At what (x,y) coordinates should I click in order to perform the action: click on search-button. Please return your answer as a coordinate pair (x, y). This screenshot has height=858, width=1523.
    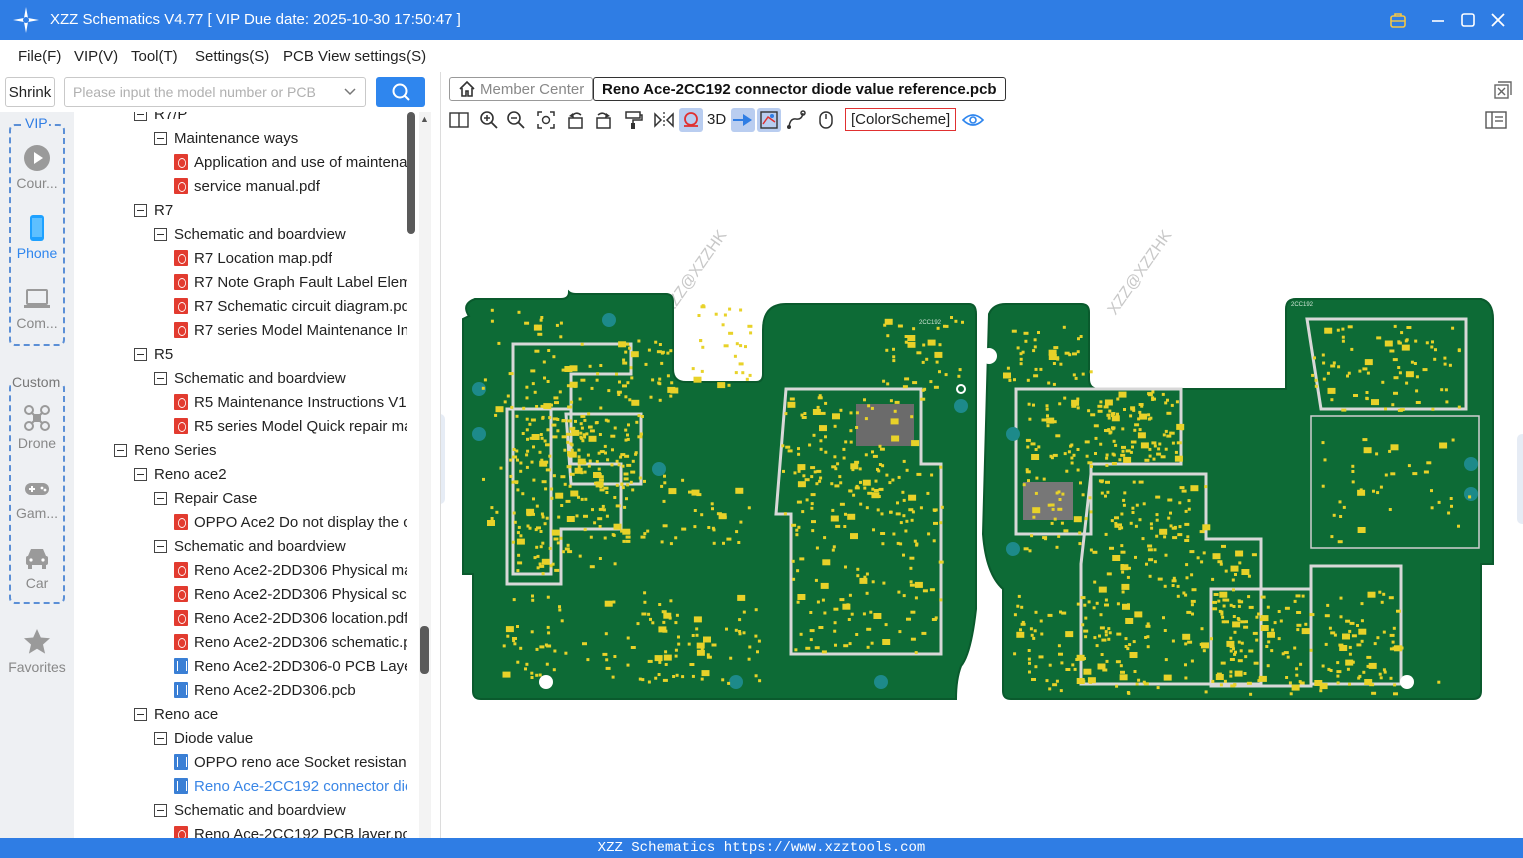
    Looking at the image, I should click on (400, 92).